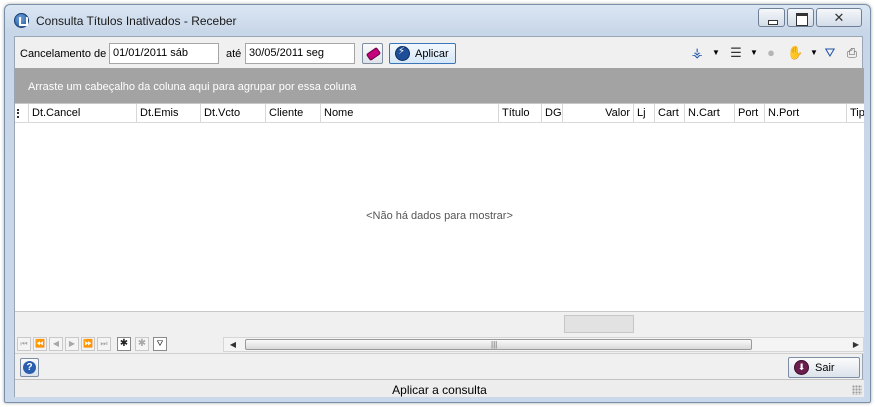 The height and width of the screenshot is (407, 875). What do you see at coordinates (63, 54) in the screenshot?
I see `cancel-from-label: Cancelamento de` at bounding box center [63, 54].